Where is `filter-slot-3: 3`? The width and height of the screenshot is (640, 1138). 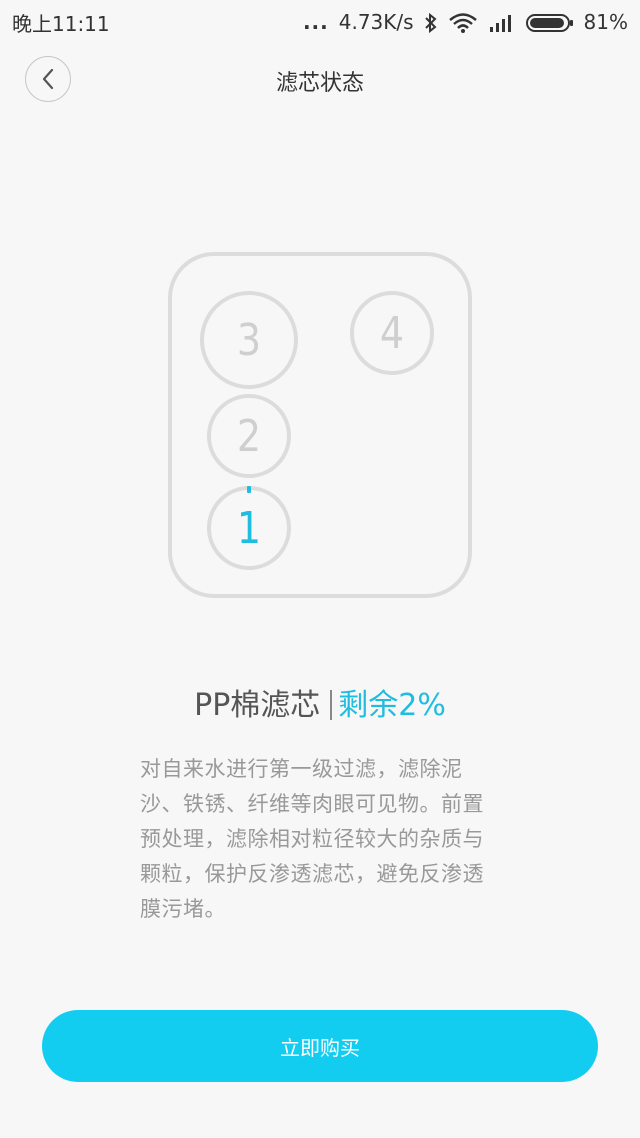
filter-slot-3: 3 is located at coordinates (249, 340).